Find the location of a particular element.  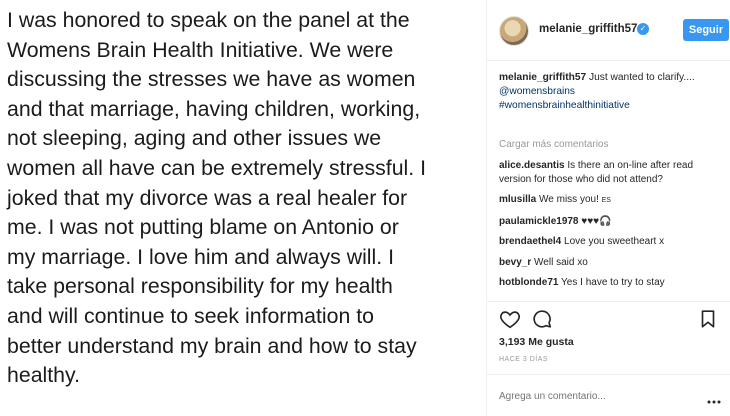

verified-badge-icon: ✓ is located at coordinates (643, 29).